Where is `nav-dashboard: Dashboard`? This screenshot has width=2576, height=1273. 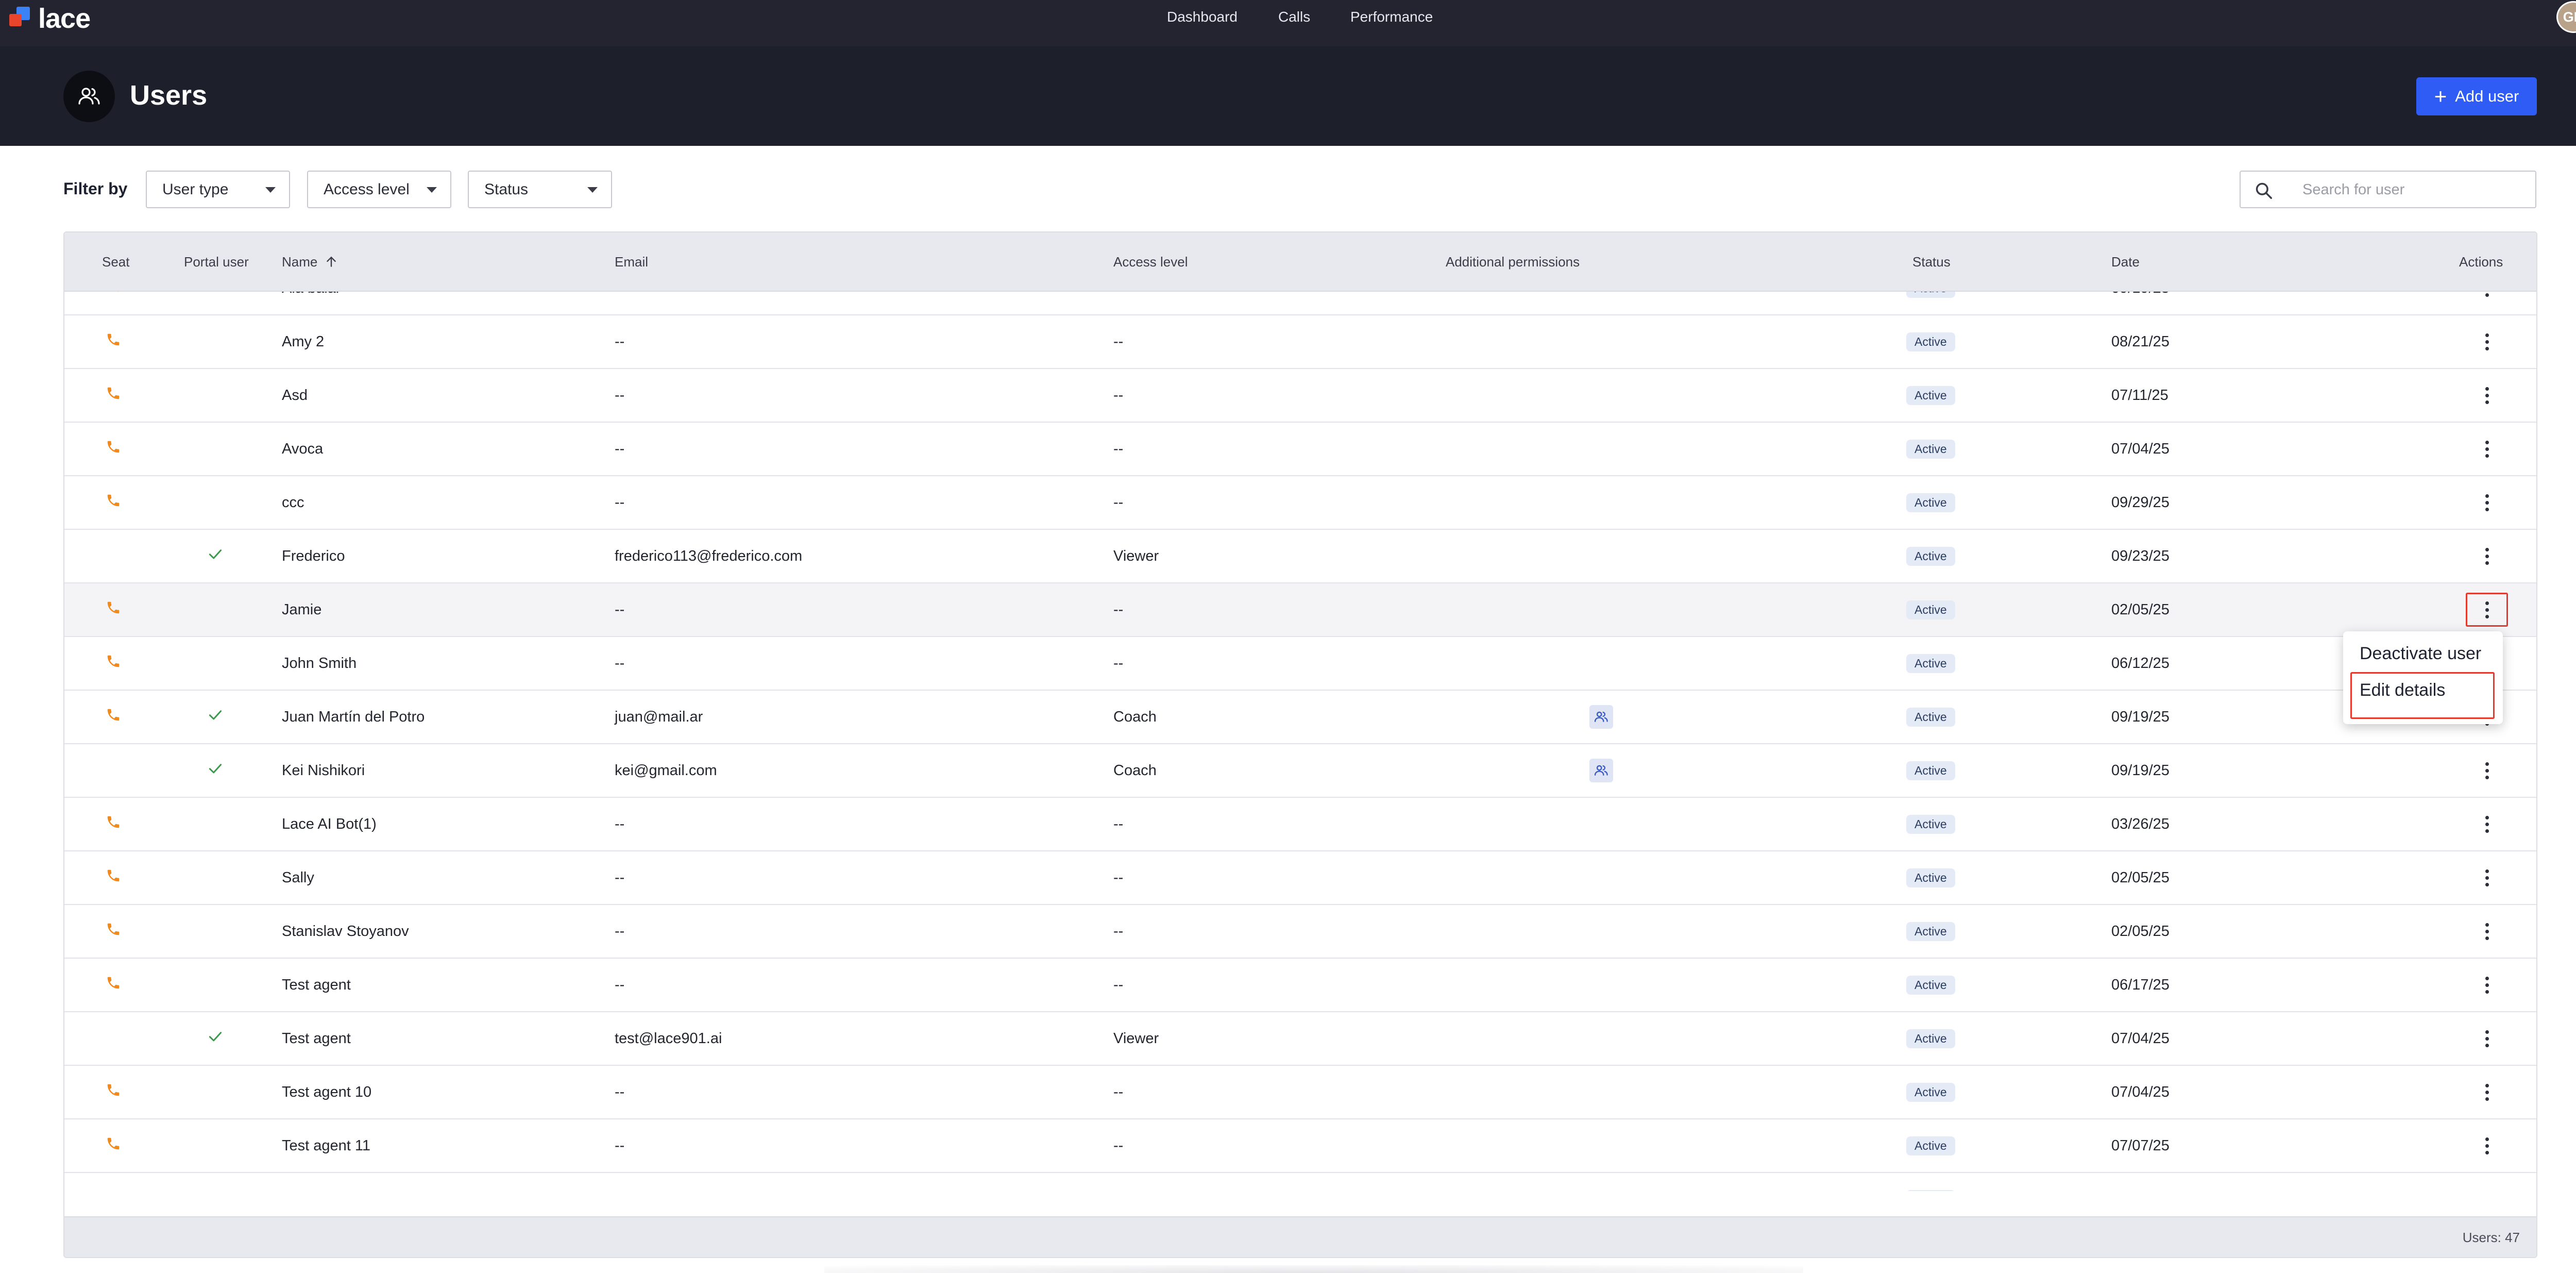 nav-dashboard: Dashboard is located at coordinates (1202, 17).